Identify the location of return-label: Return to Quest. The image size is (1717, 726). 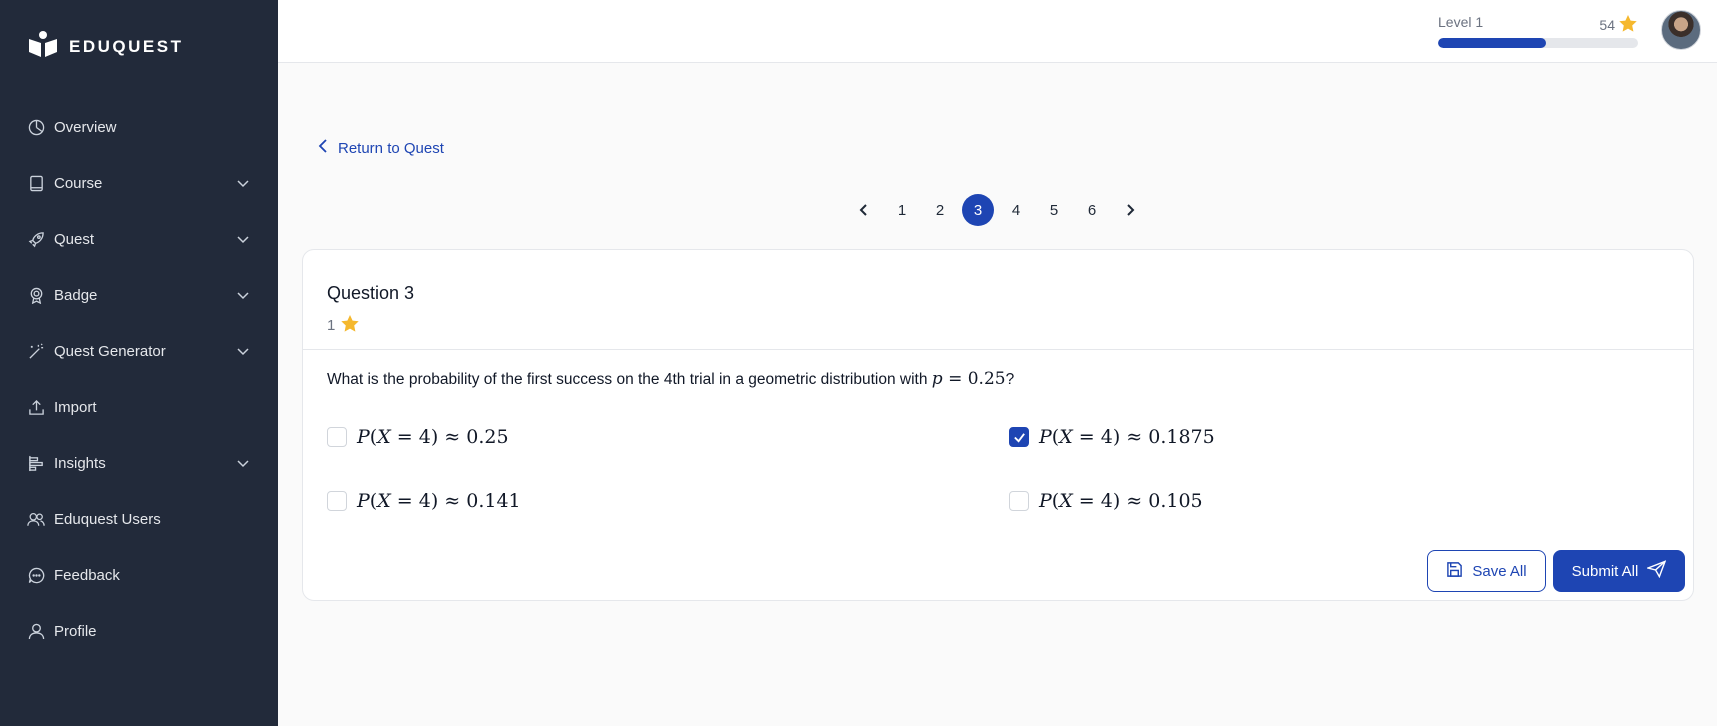
(391, 148).